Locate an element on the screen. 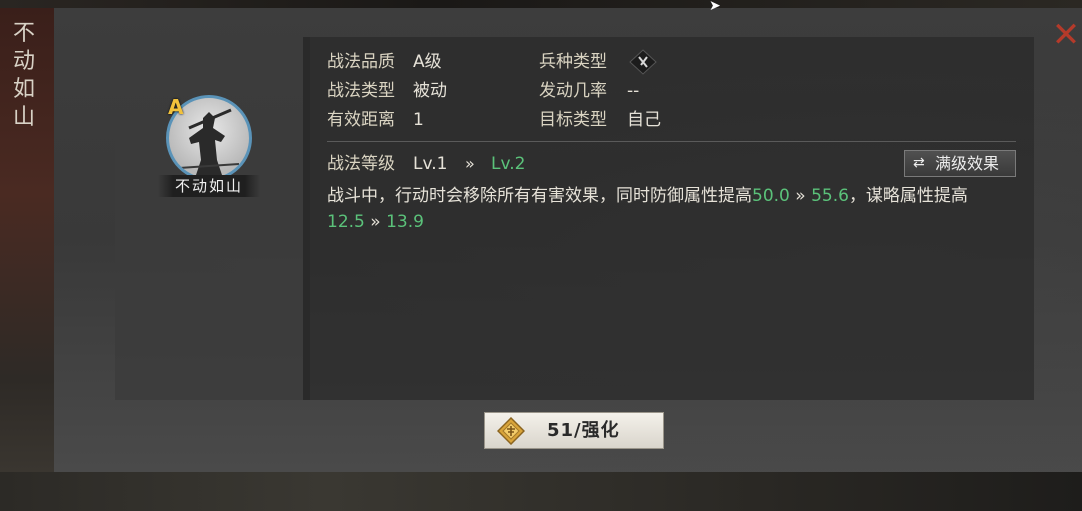 The height and width of the screenshot is (511, 1082). desc-value-from: 50.0 is located at coordinates (771, 196).